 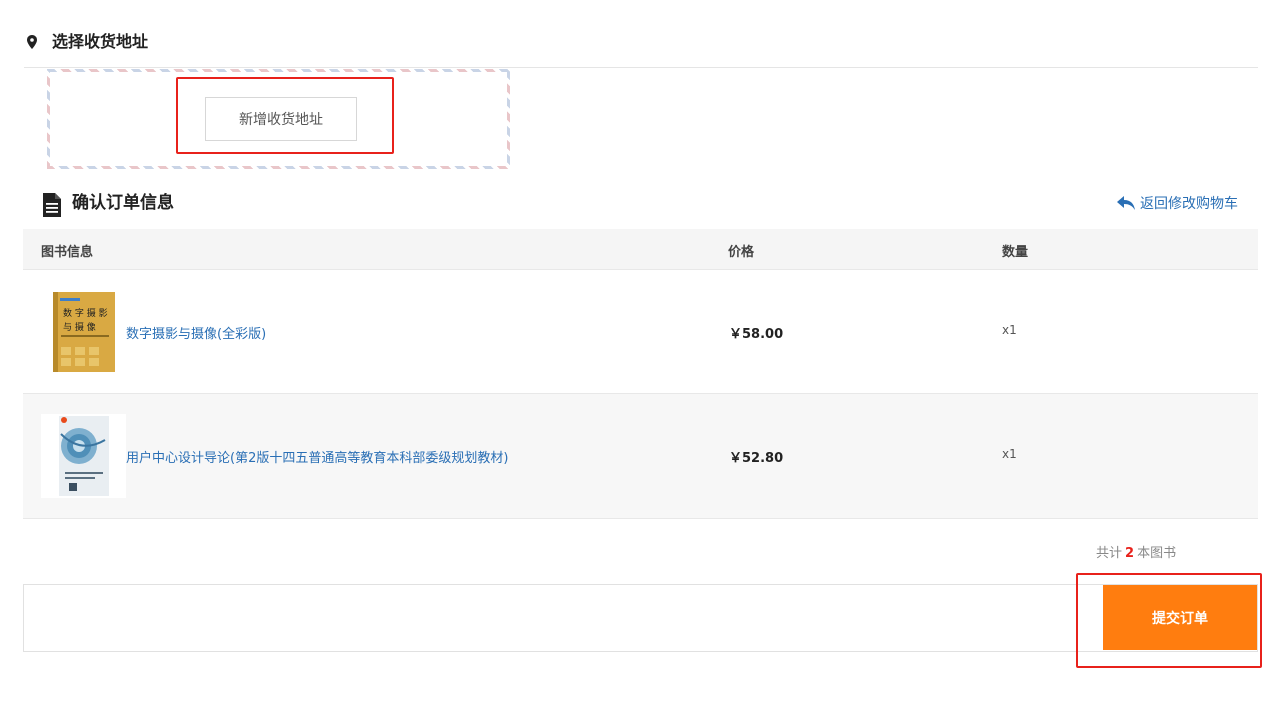 I want to click on book-title-link: 用户中心设计导论(第2版十四五普通高等教育本科部委级规划教材), so click(x=317, y=456).